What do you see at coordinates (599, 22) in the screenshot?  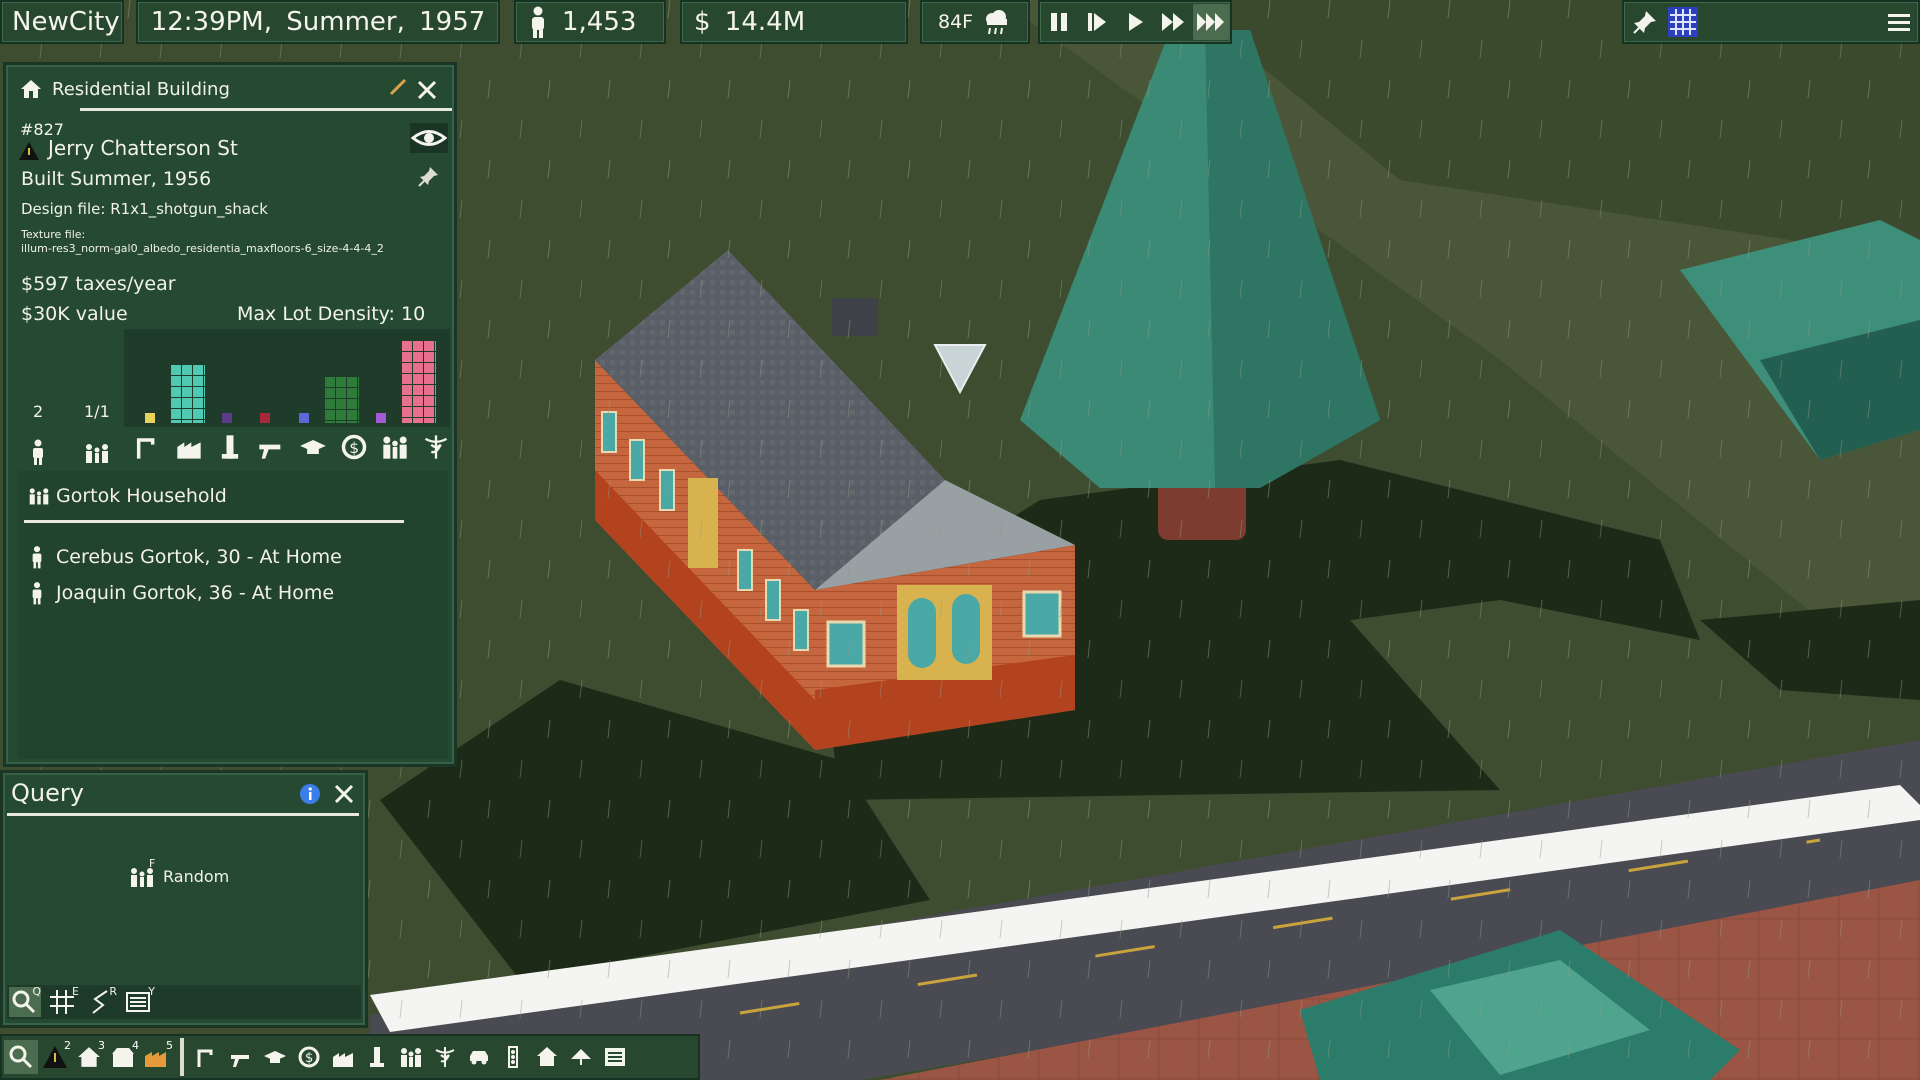 I see `population-value: 1,453` at bounding box center [599, 22].